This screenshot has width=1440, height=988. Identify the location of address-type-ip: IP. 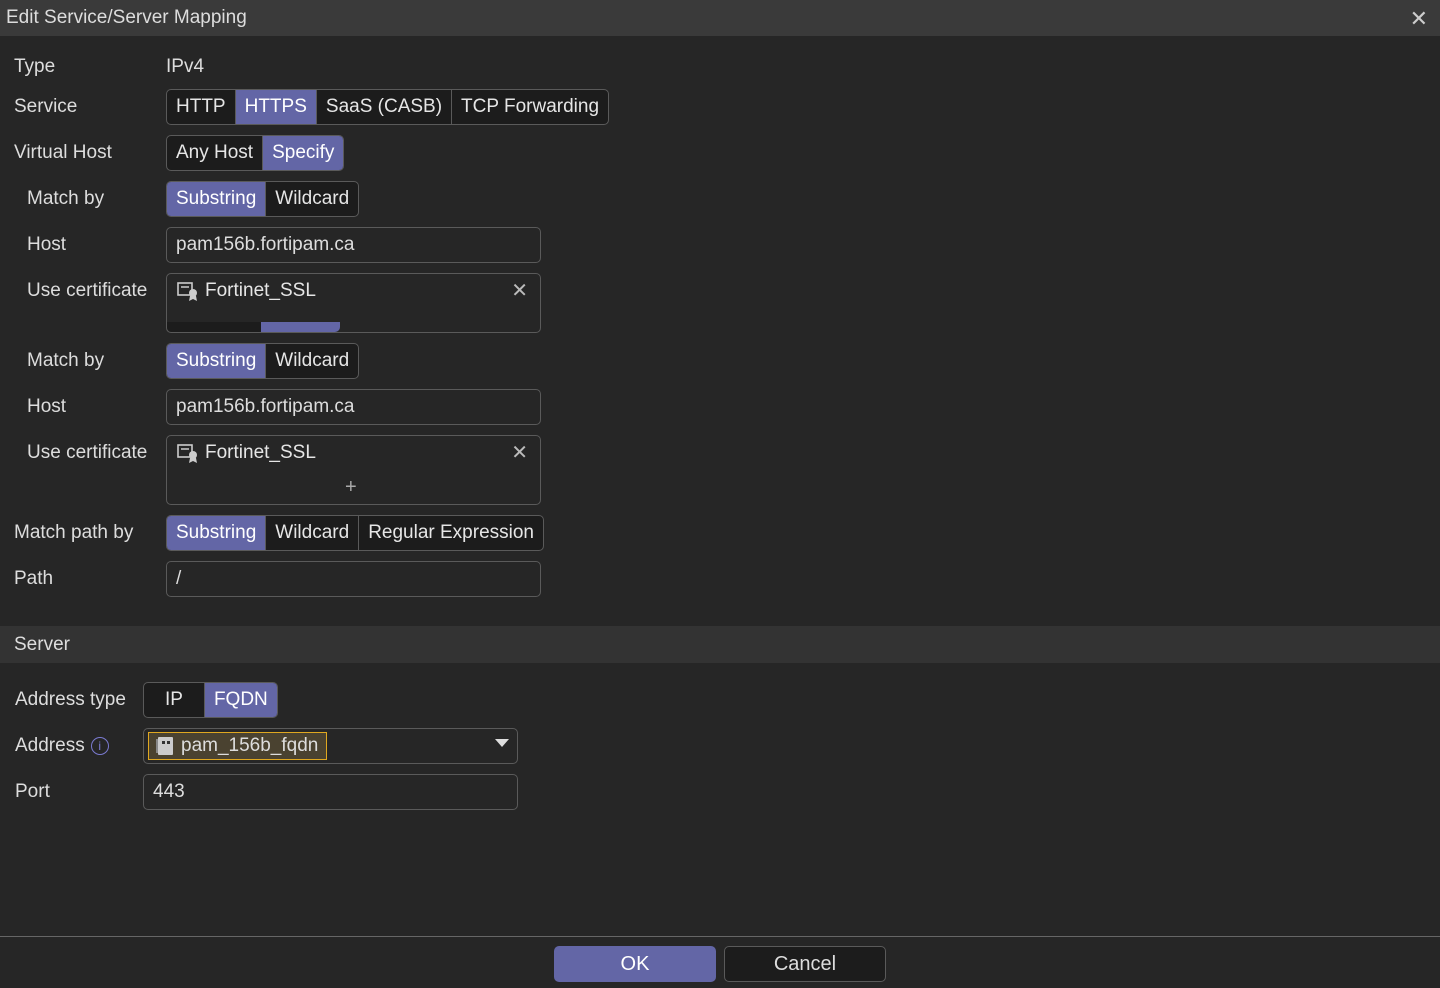
(174, 700).